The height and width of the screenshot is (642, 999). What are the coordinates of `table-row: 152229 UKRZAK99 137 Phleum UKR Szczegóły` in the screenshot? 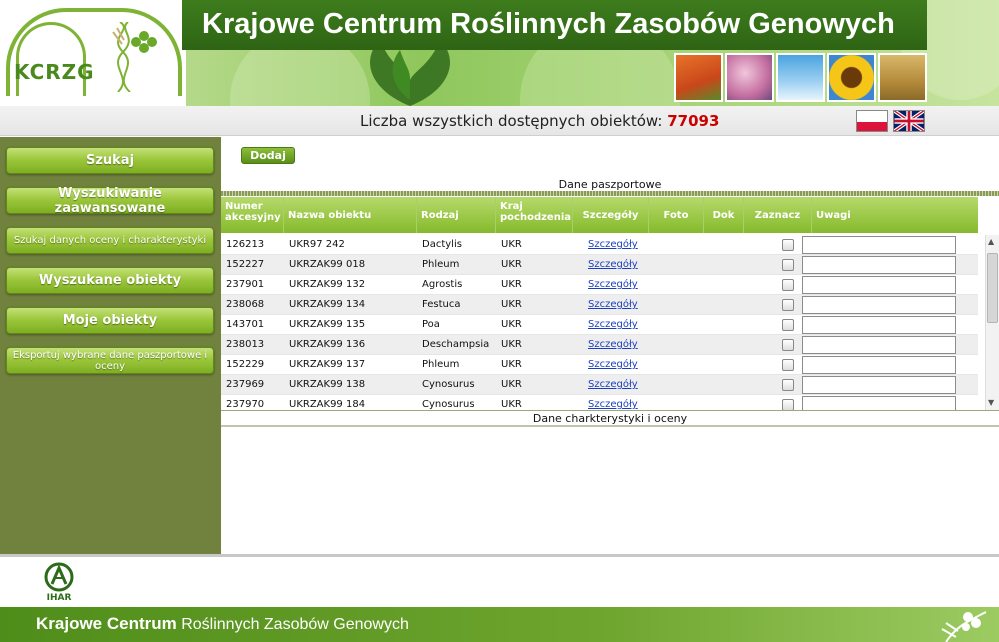 It's located at (599, 365).